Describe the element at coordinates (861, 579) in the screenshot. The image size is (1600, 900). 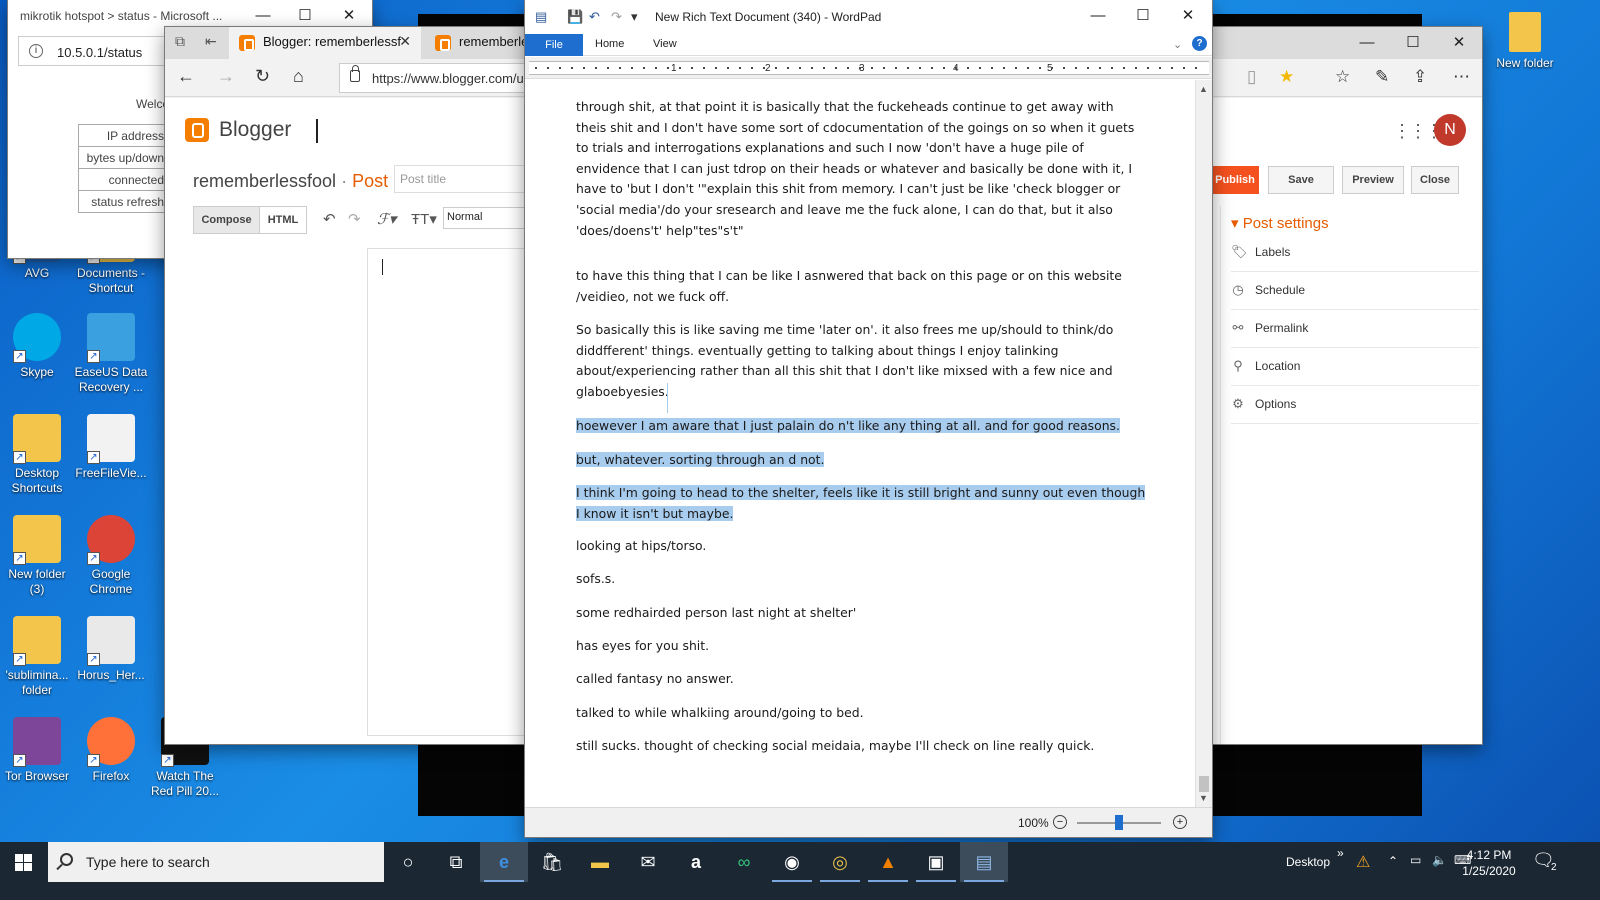
I see `paragraph: sofs.s.` at that location.